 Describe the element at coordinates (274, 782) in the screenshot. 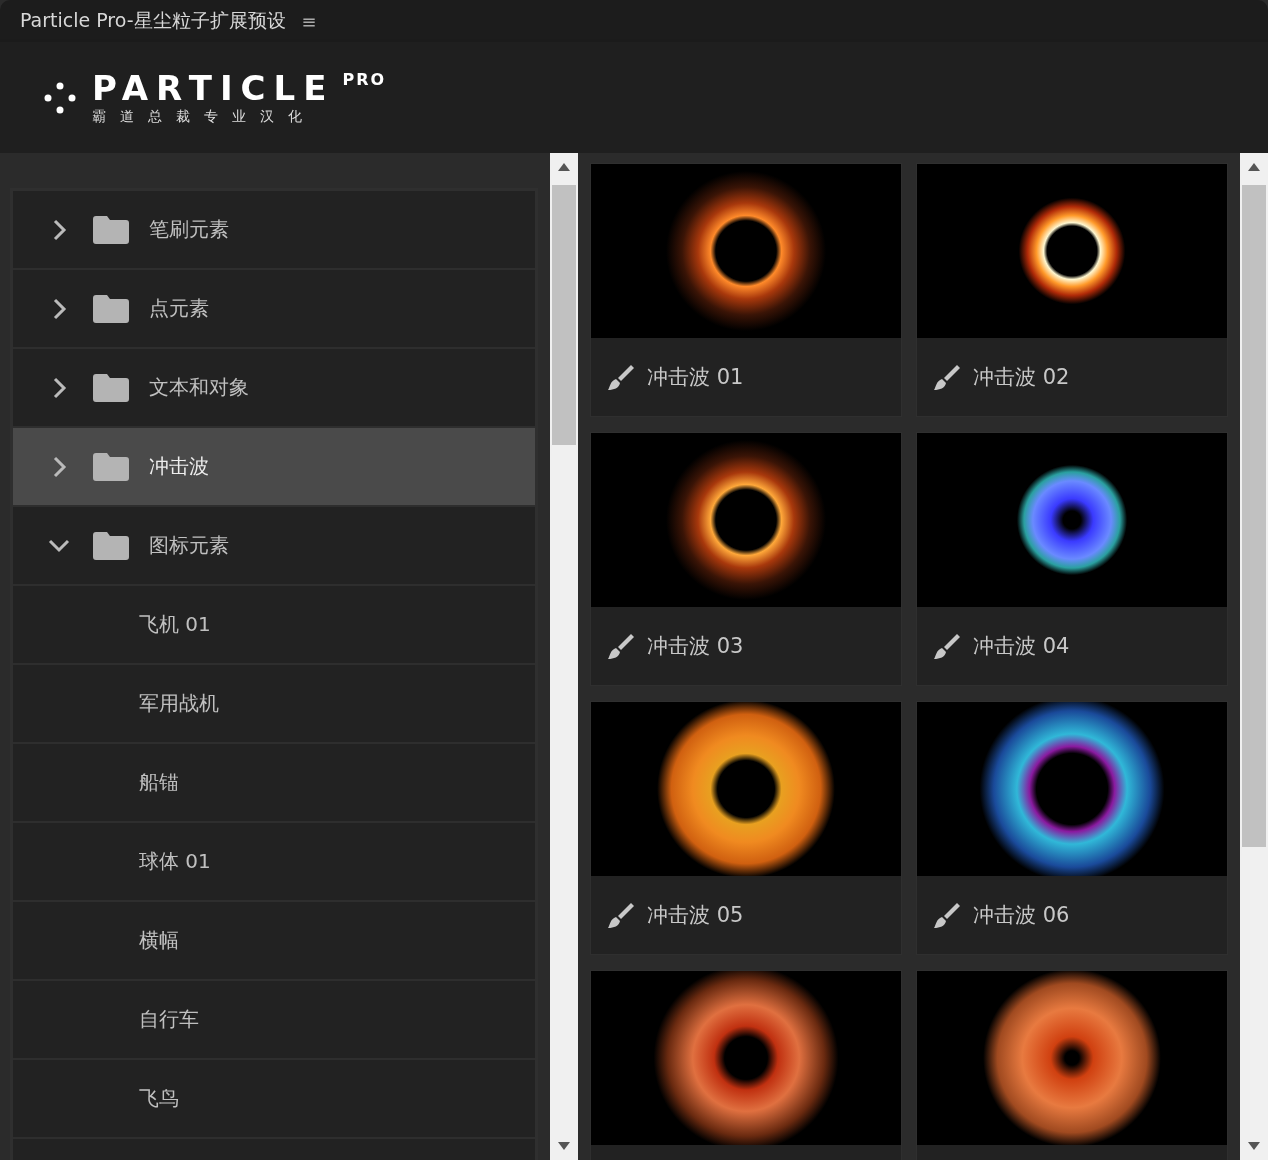

I see `tree-item: 船锚` at that location.